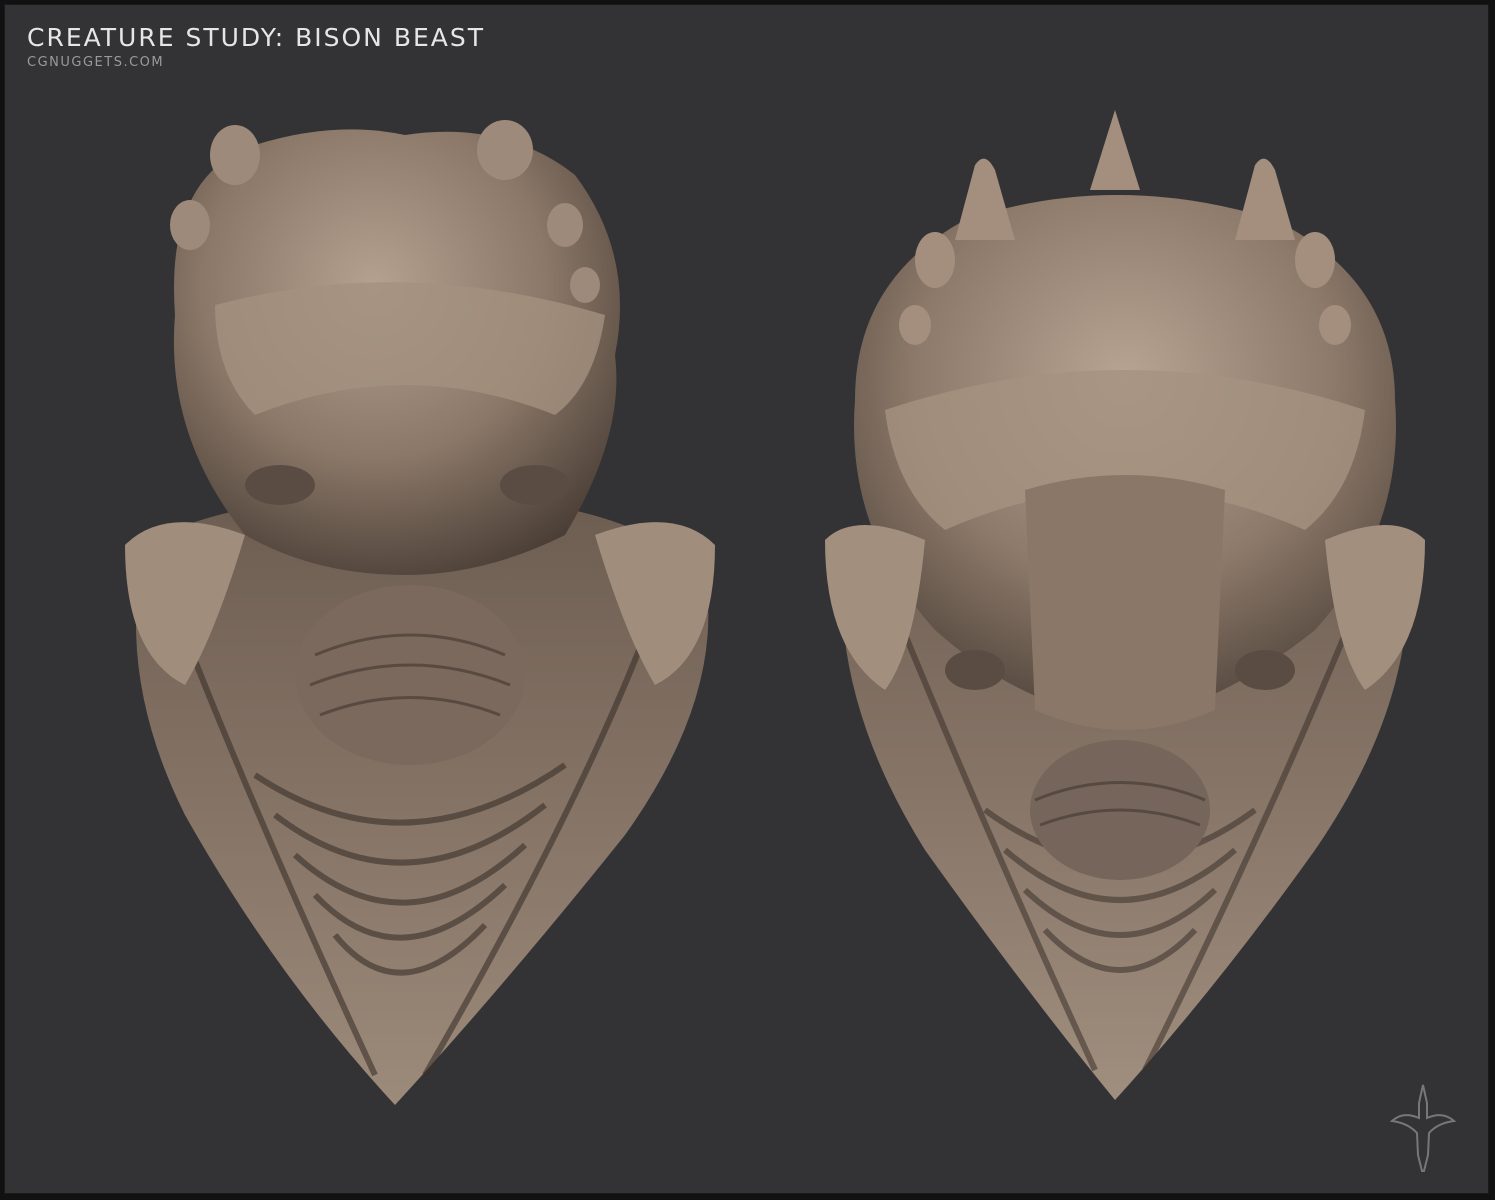  Describe the element at coordinates (1423, 1128) in the screenshot. I see `creature-logo-icon` at that location.